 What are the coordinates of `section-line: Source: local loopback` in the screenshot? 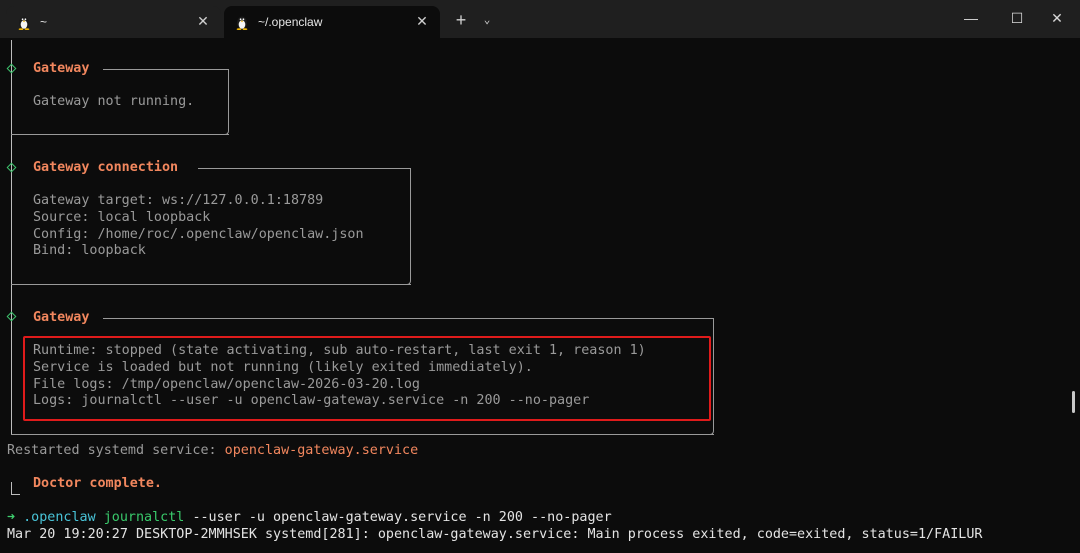 It's located at (122, 217).